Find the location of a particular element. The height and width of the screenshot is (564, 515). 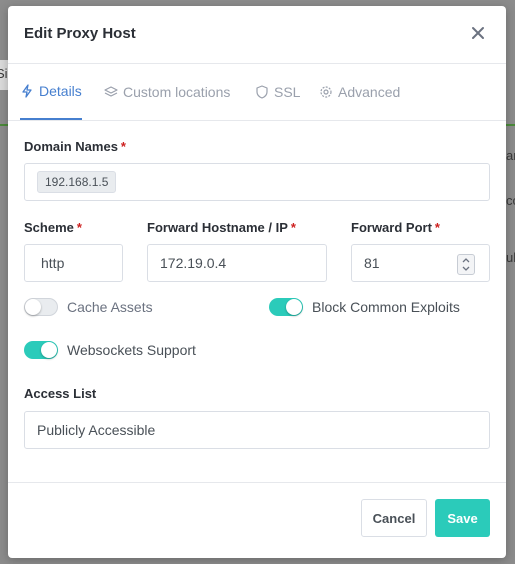

tab-custom-locations-label: Custom locations is located at coordinates (177, 91).